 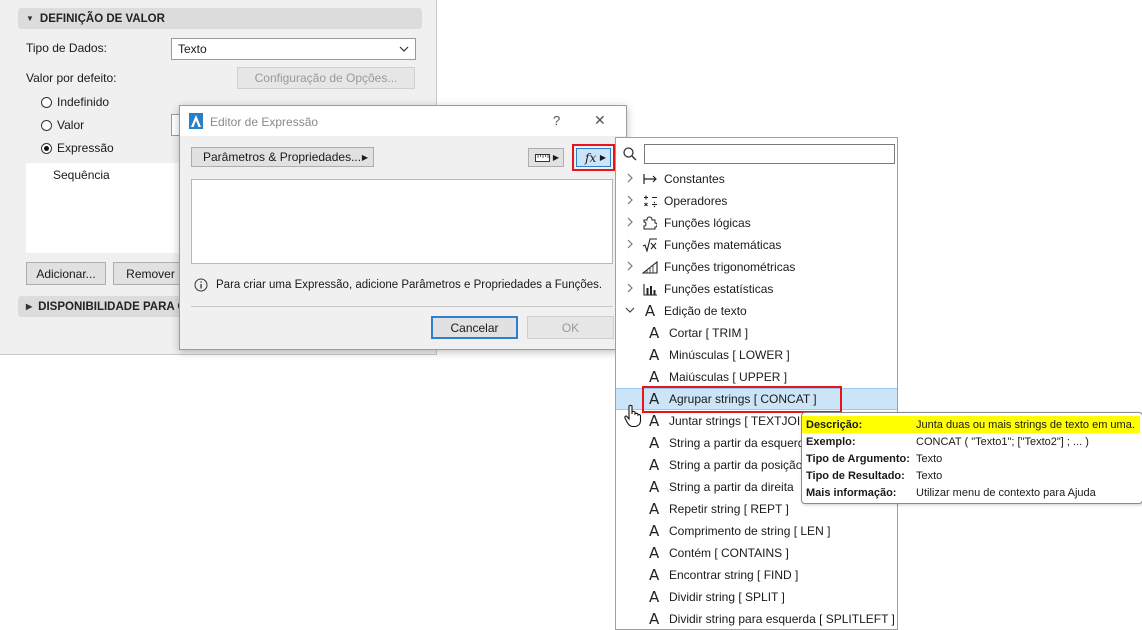 What do you see at coordinates (570, 327) in the screenshot?
I see `ok-button: OK` at bounding box center [570, 327].